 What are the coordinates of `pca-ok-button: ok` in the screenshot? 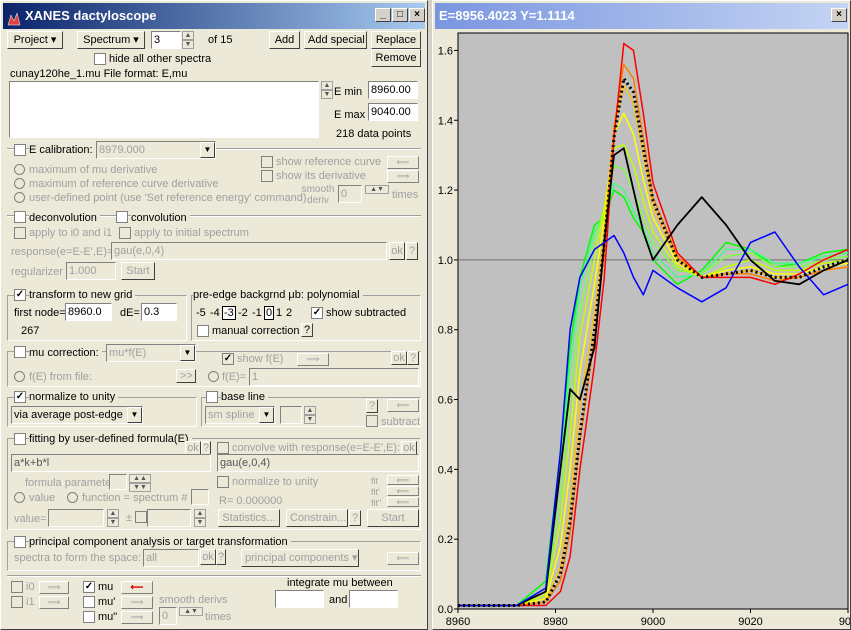 It's located at (208, 557).